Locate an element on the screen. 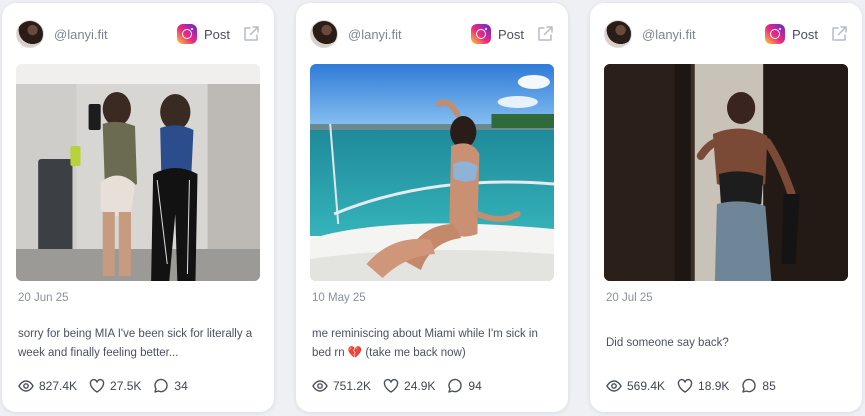 Image resolution: width=865 pixels, height=416 pixels. post-stats: 569.4K 18.9K 85 is located at coordinates (697, 386).